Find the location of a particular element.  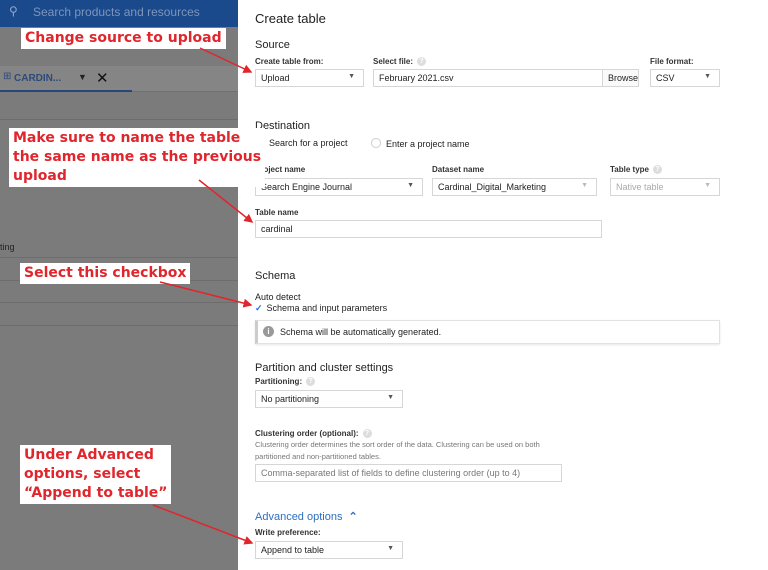

annotation-arrows is located at coordinates (203, 296).